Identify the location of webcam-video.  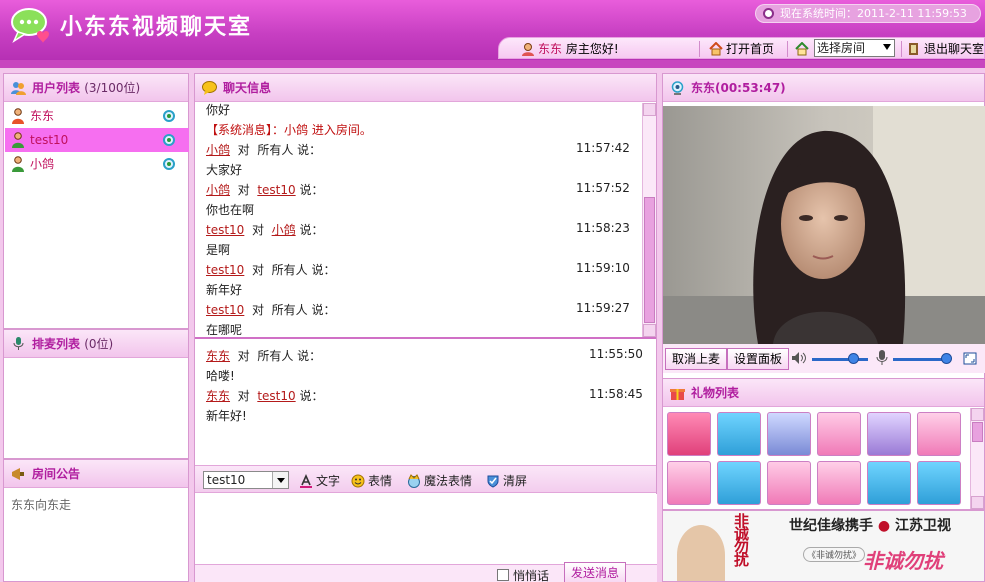
(824, 225).